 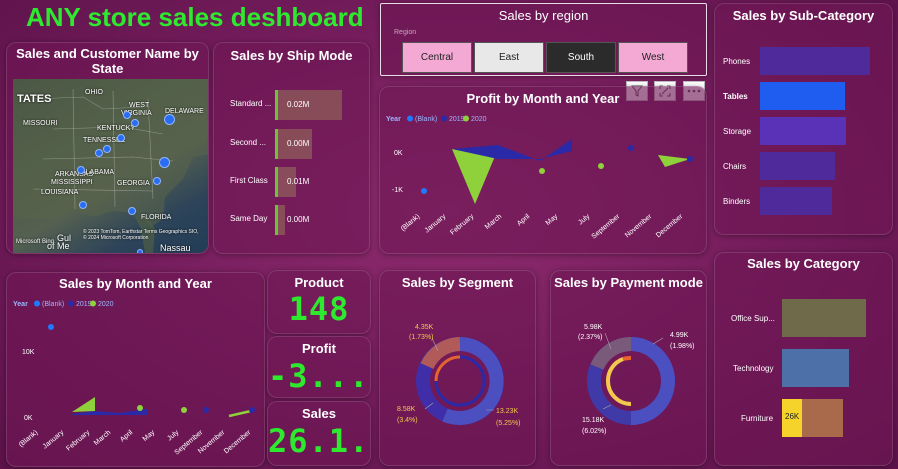 I want to click on subcategory-label: Binders, so click(x=737, y=201).